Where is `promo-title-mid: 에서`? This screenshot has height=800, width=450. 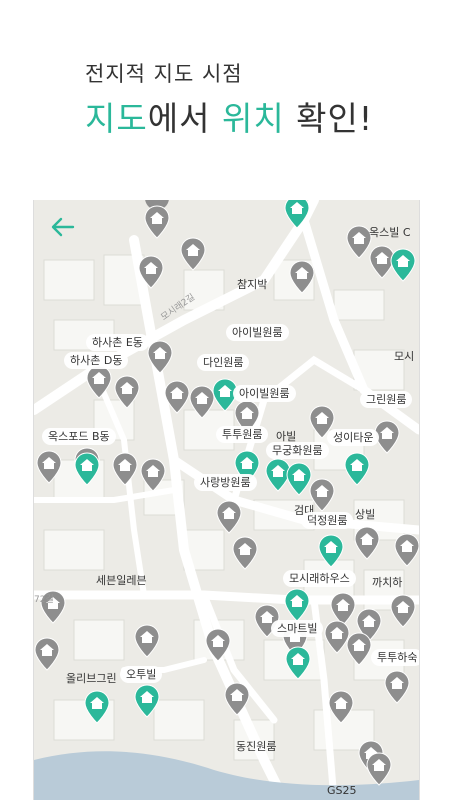 promo-title-mid: 에서 is located at coordinates (184, 118).